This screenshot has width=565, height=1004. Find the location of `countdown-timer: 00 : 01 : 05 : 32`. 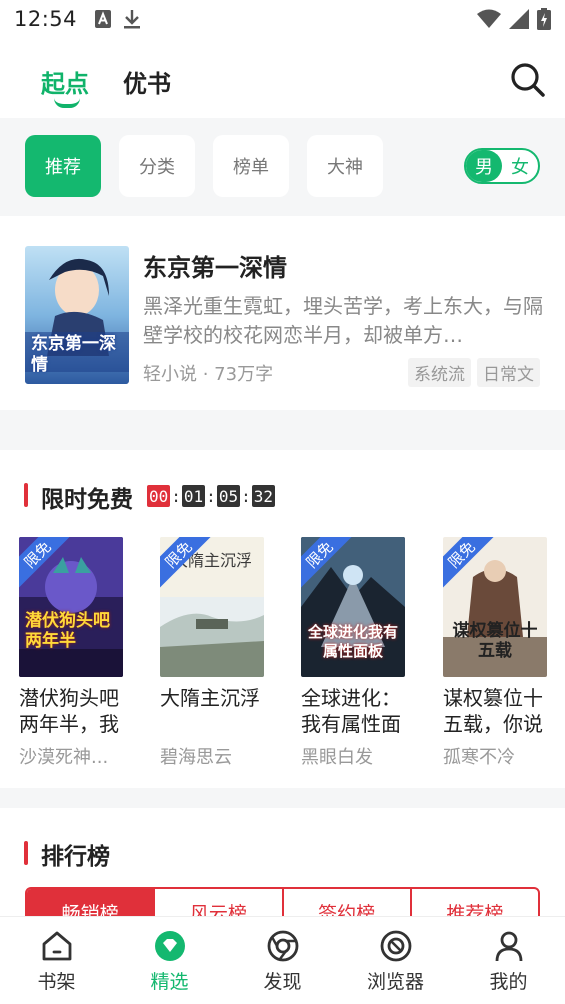

countdown-timer: 00 : 01 : 05 : 32 is located at coordinates (211, 496).